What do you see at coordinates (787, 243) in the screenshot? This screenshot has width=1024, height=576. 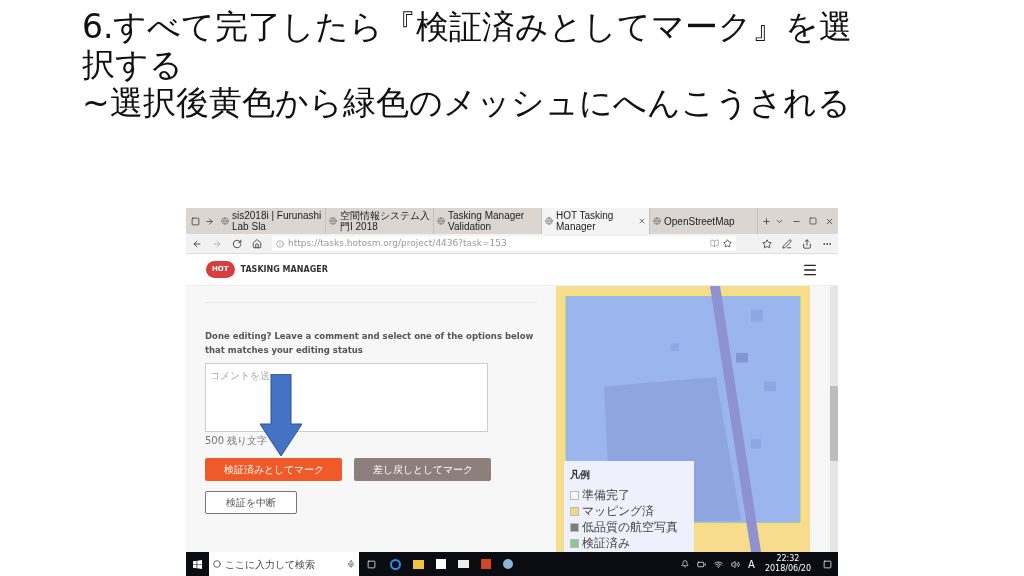 I see `pen-icon` at bounding box center [787, 243].